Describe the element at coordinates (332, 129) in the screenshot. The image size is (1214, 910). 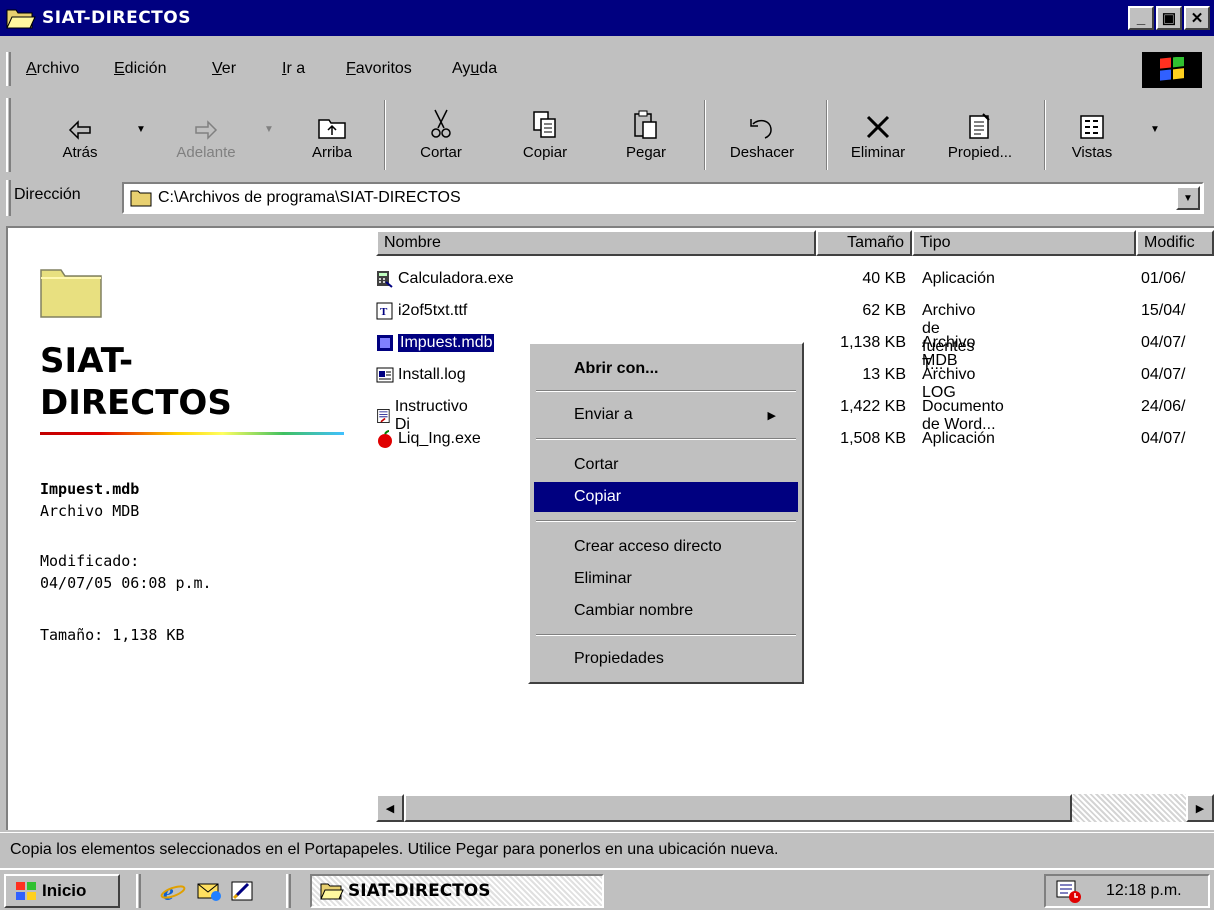
I see `folder-up-icon` at that location.